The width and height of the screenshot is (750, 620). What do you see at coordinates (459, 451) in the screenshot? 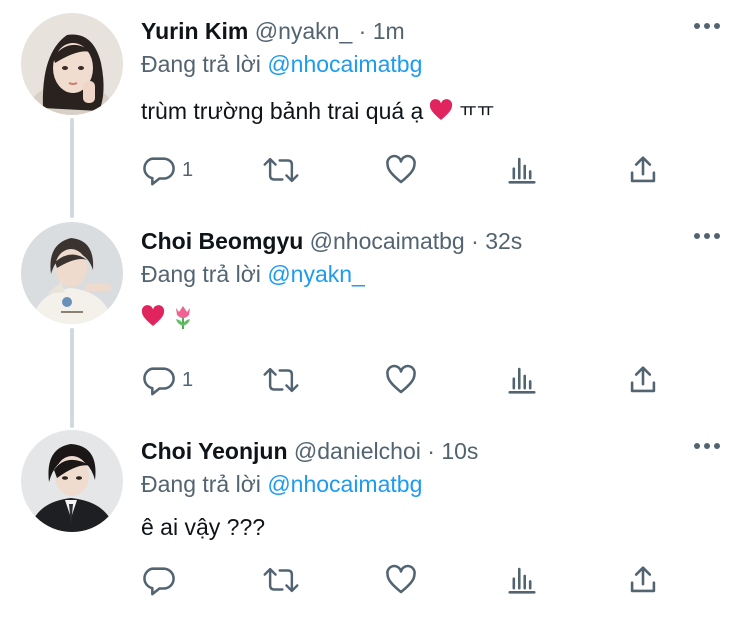
I see `timestamp: 10s` at bounding box center [459, 451].